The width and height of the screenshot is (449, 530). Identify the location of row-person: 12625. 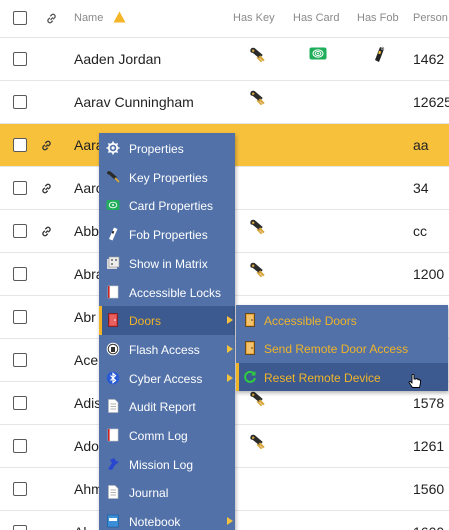
(431, 102).